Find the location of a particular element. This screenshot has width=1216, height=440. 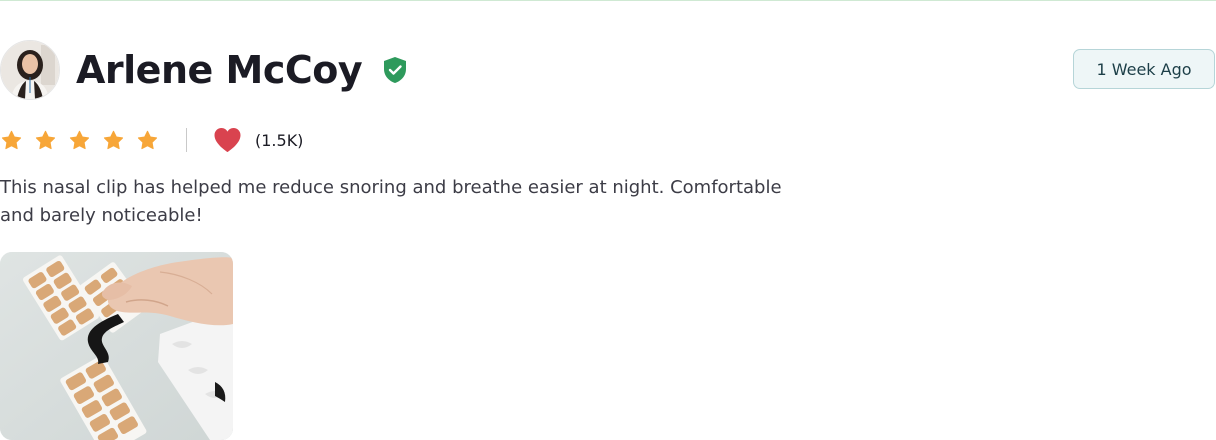

rating-divider is located at coordinates (186, 140).